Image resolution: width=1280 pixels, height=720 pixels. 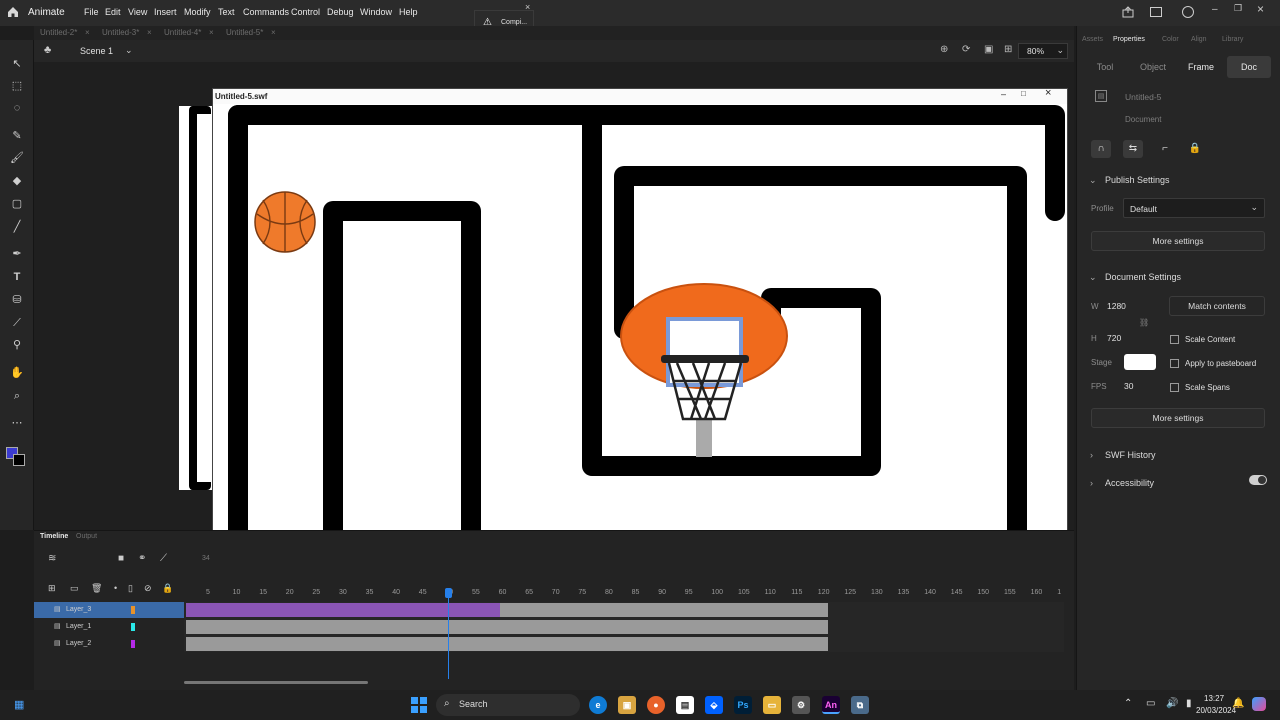 What do you see at coordinates (244, 32) in the screenshot?
I see `doc-tab: Untitled-5*` at bounding box center [244, 32].